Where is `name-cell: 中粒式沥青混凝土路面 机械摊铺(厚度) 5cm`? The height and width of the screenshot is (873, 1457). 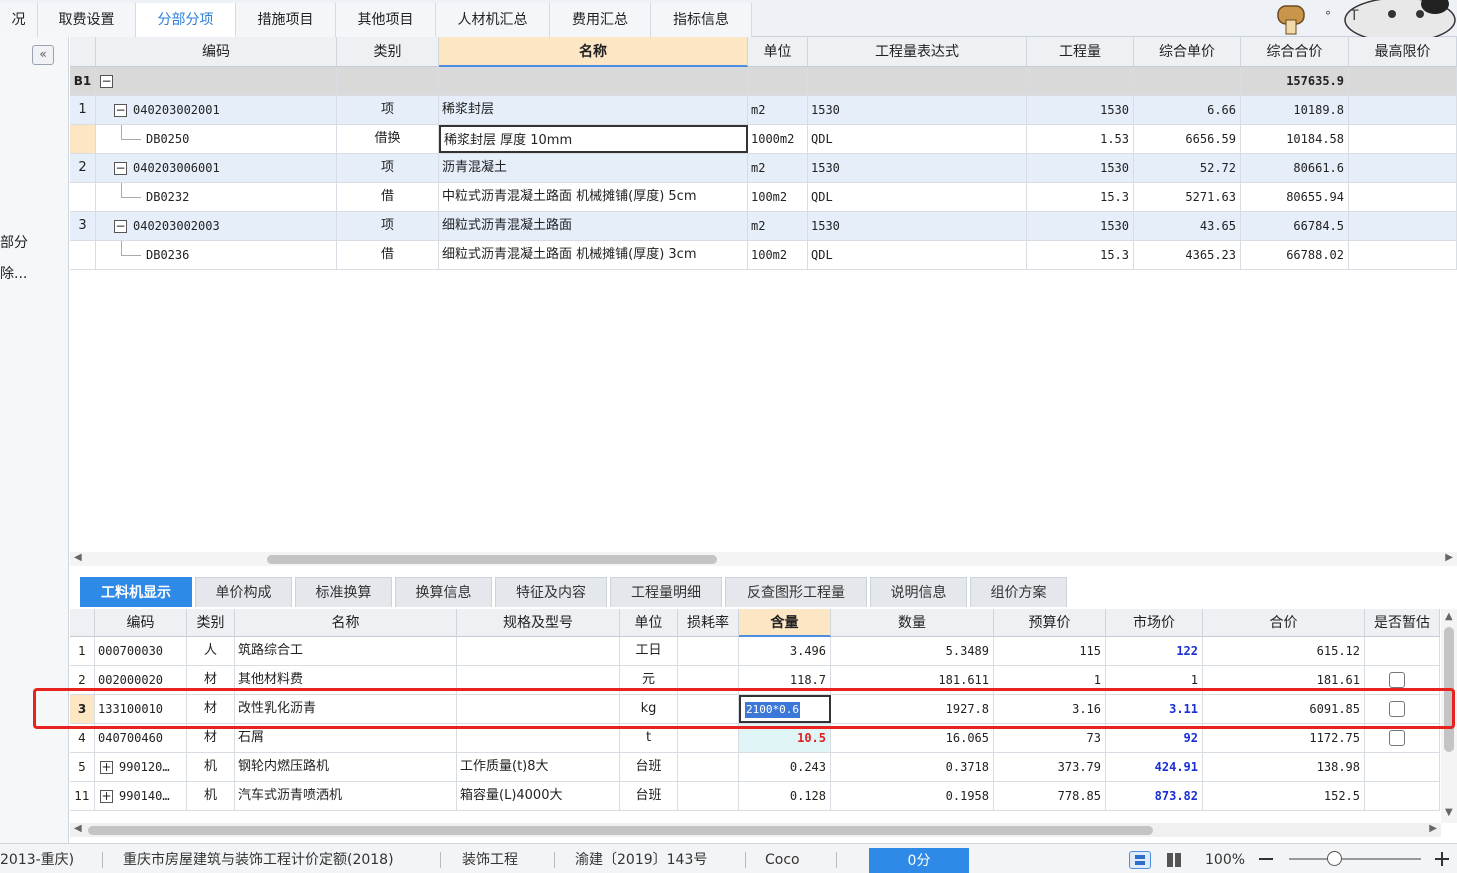 name-cell: 中粒式沥青混凝土路面 机械摊铺(厚度) 5cm is located at coordinates (593, 197).